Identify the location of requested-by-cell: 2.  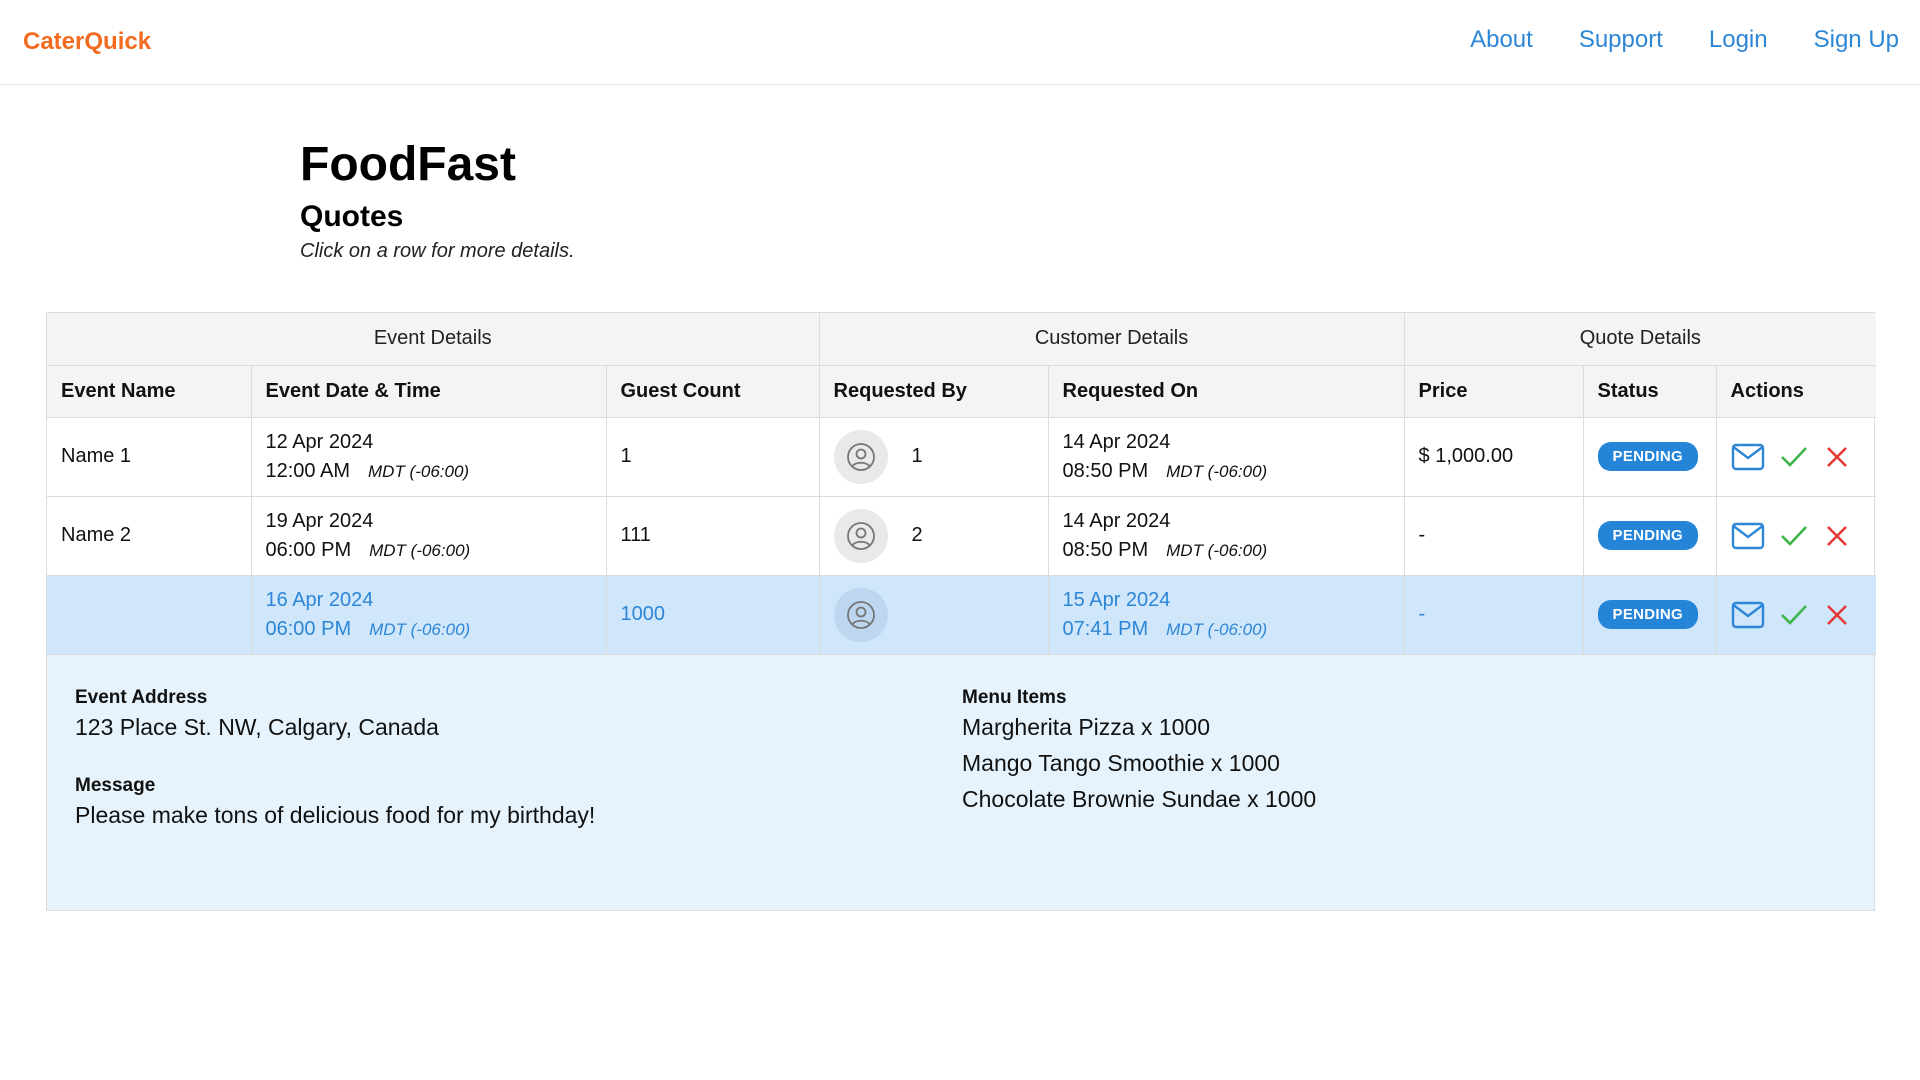
(934, 536).